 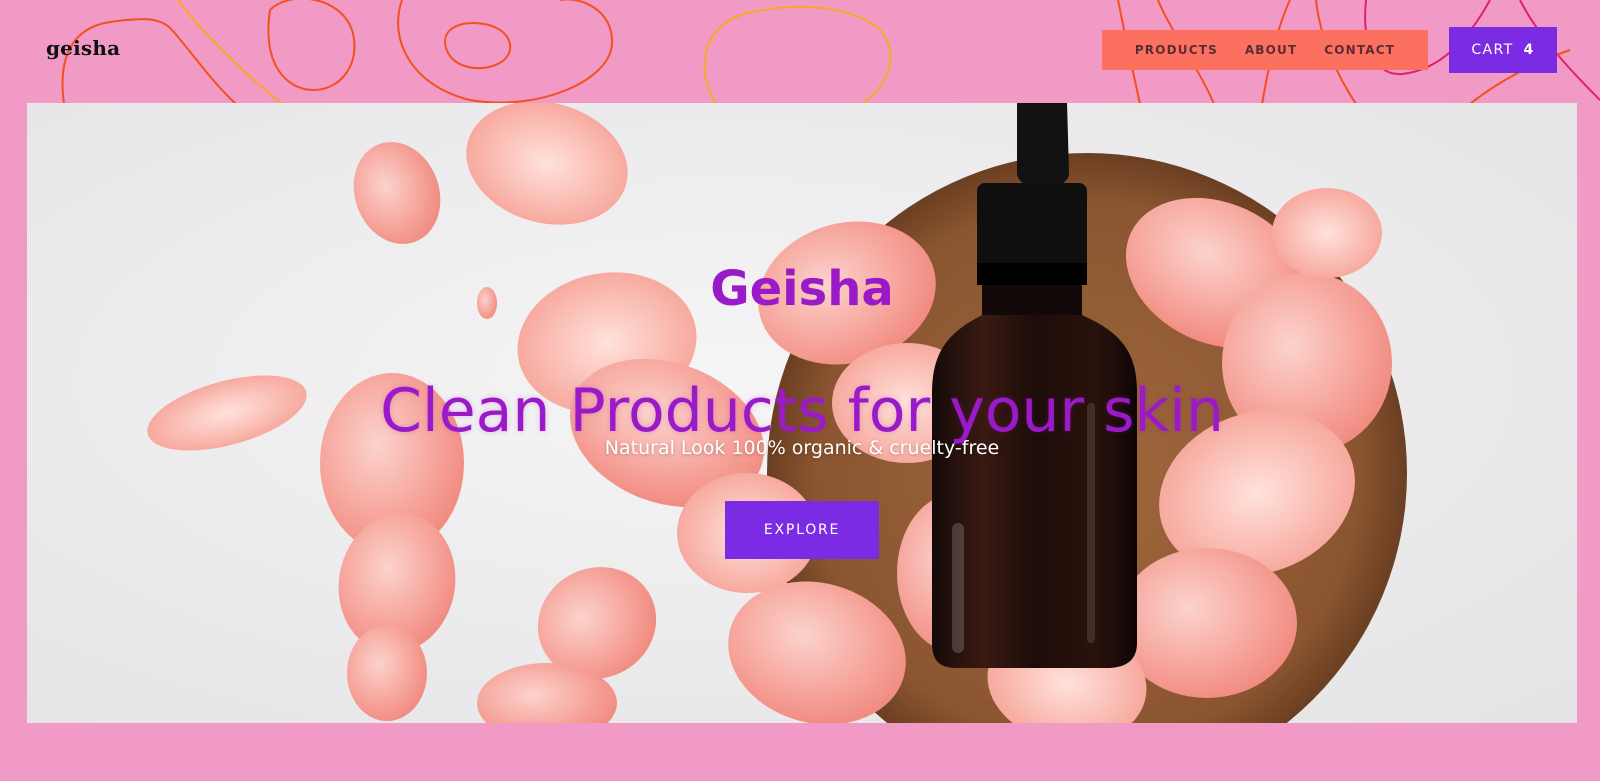 I want to click on site-header: geisha PRODUCTS ABOUT CONTACT CART 4, so click(x=800, y=52).